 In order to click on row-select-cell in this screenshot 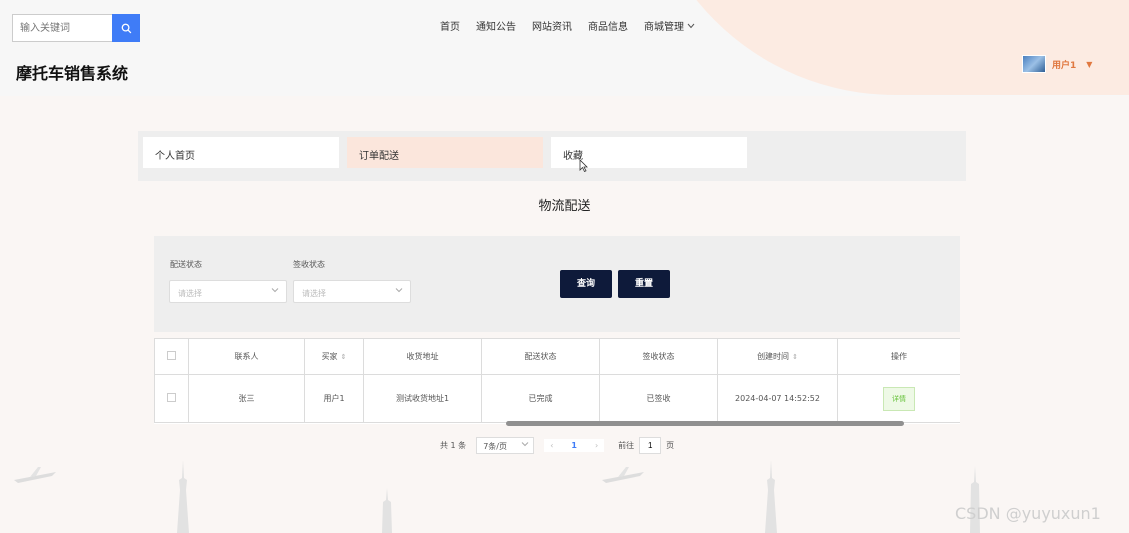, I will do `click(171, 398)`.